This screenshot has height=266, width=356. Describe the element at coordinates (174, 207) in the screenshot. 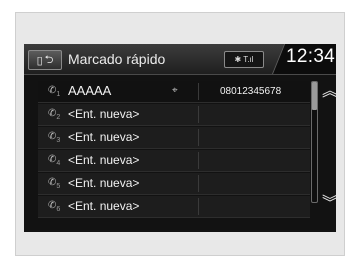

I see `list-item: ✆6 <Ent. nueva>` at that location.